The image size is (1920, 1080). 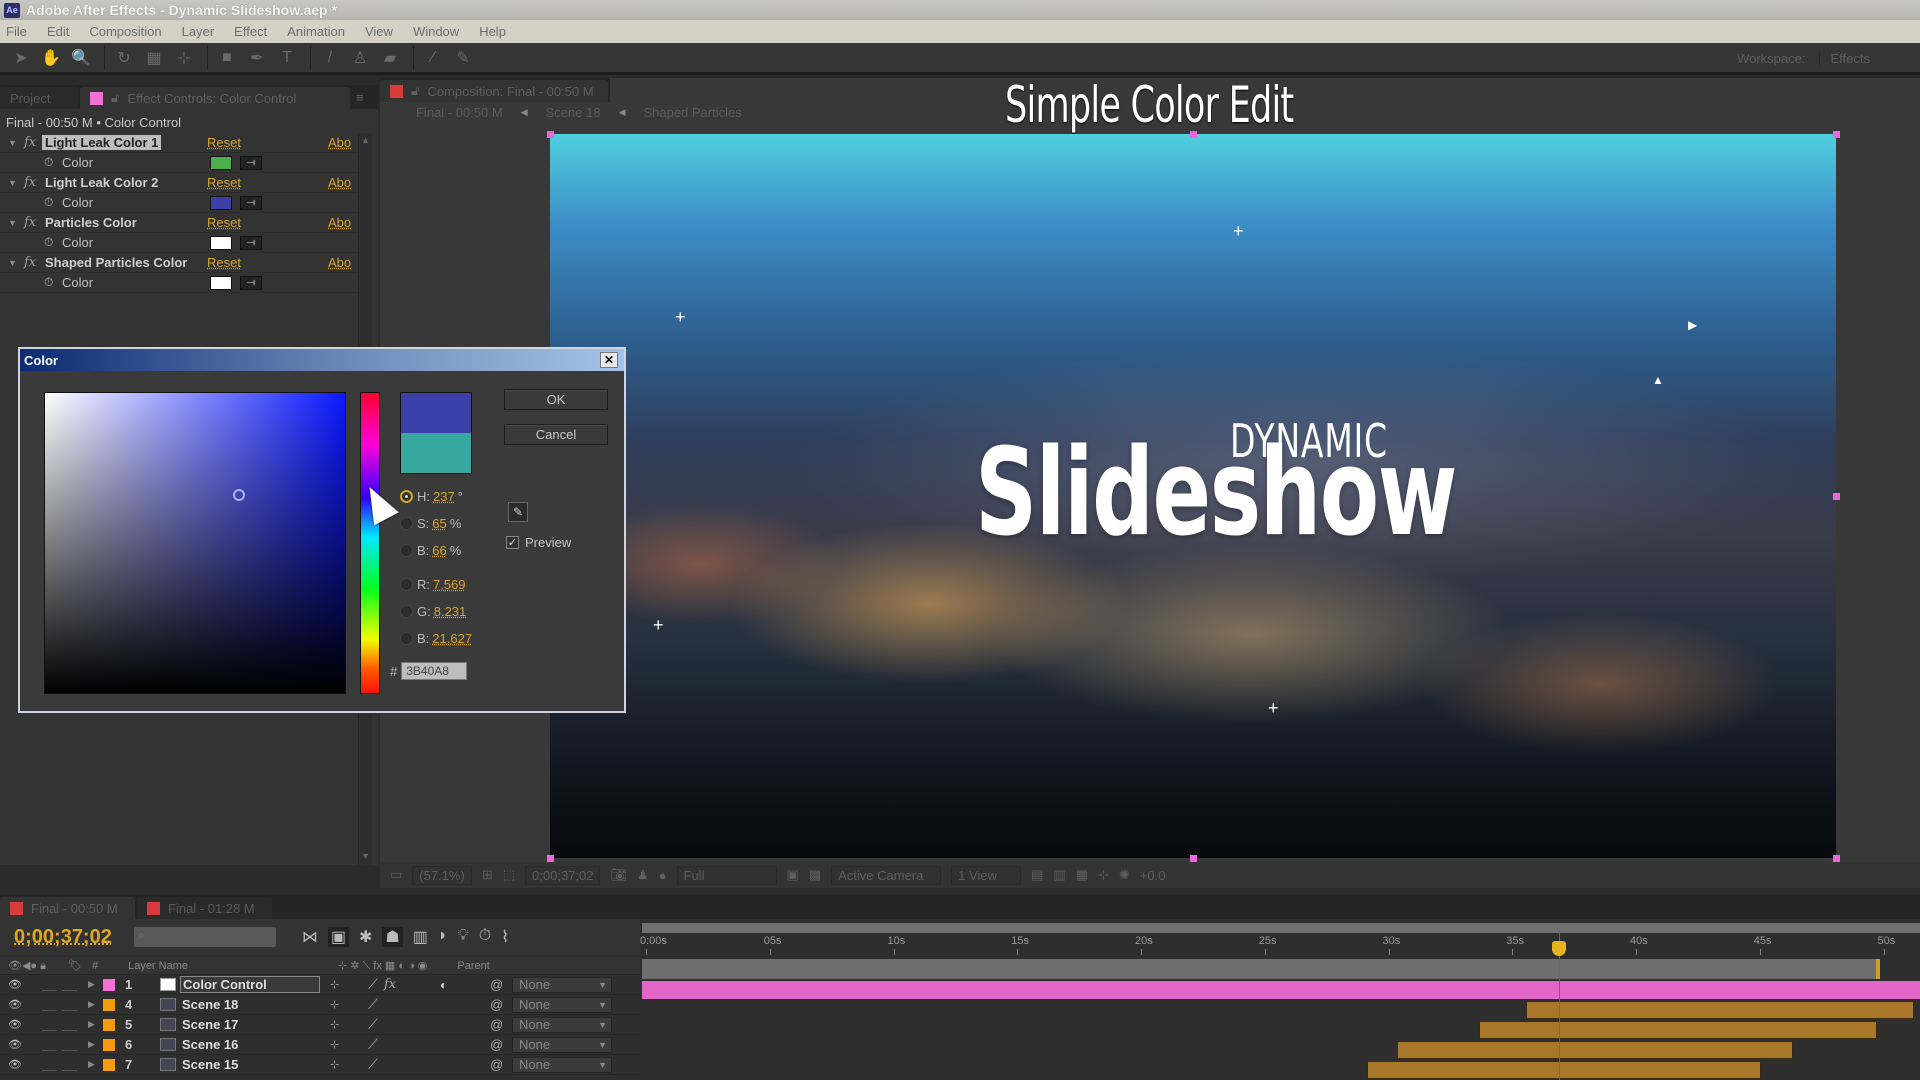 What do you see at coordinates (1281, 990) in the screenshot?
I see `color-control-layer-bar` at bounding box center [1281, 990].